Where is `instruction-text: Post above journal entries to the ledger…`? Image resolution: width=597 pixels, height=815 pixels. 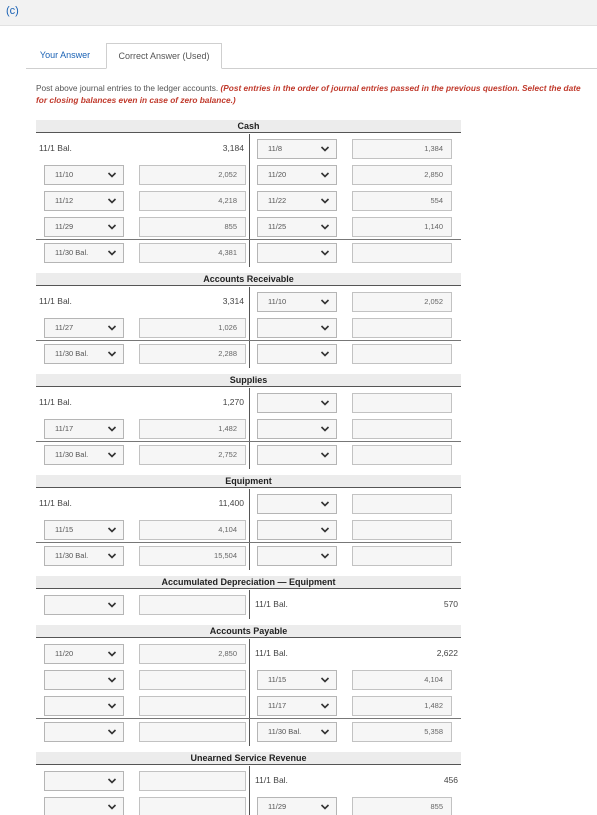
instruction-text: Post above journal entries to the ledger… is located at coordinates (310, 94).